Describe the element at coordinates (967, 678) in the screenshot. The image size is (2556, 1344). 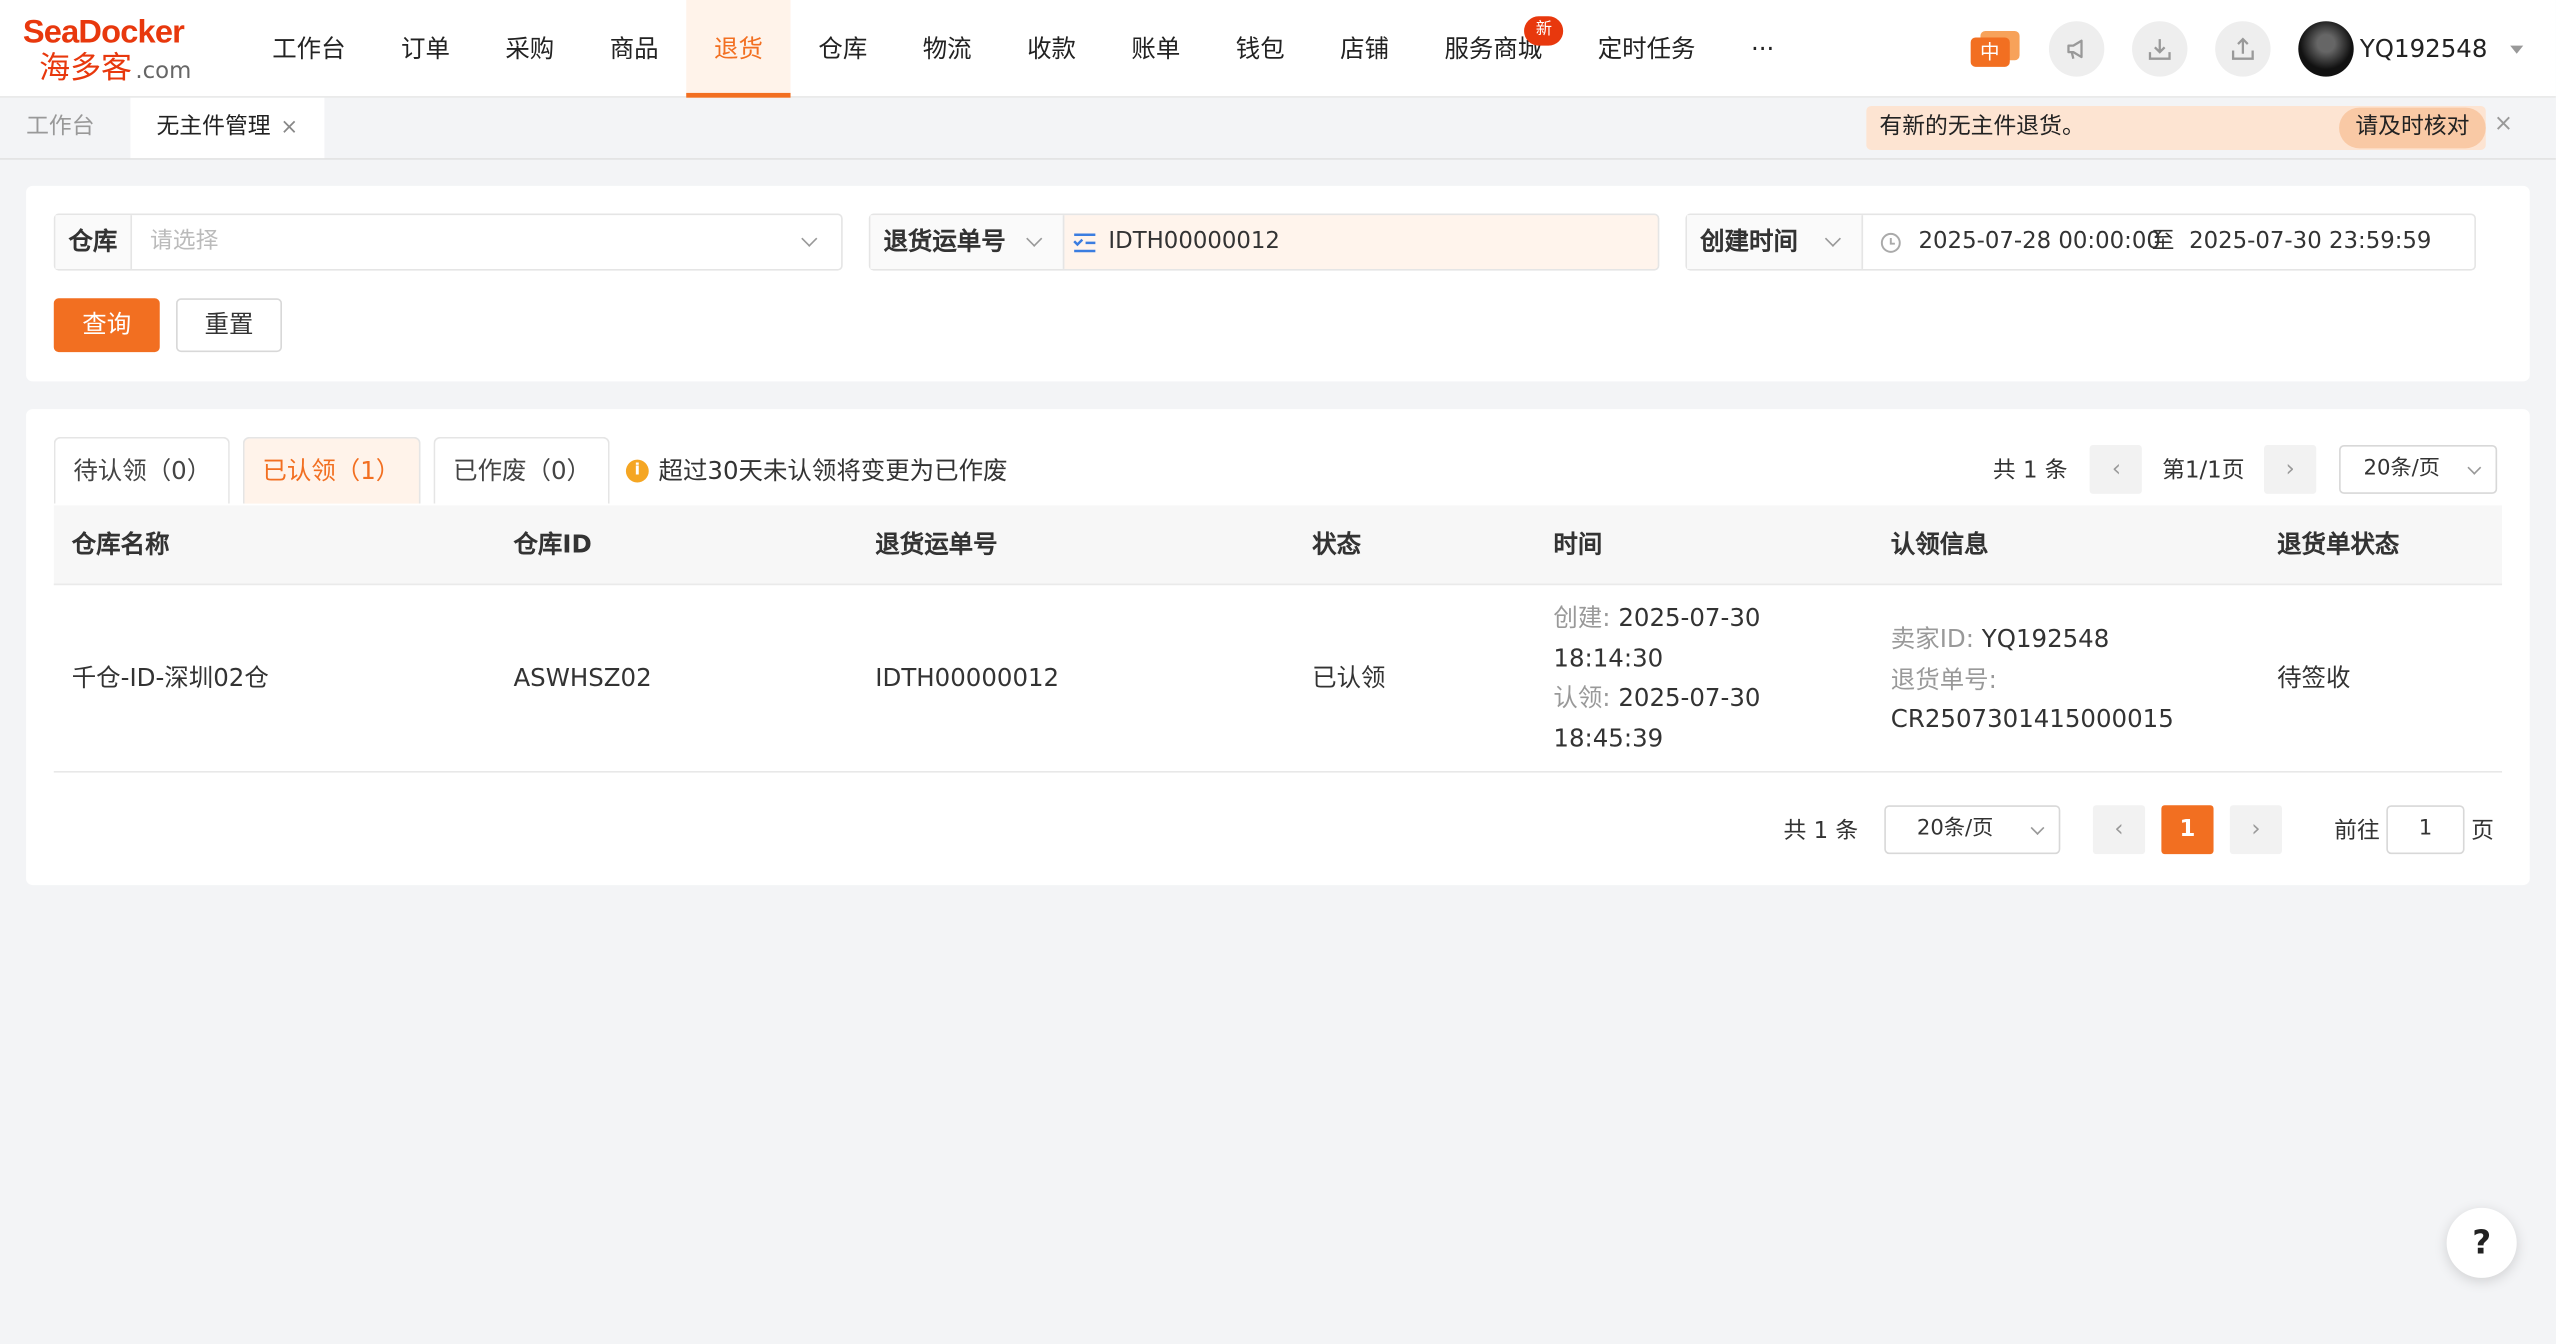
I see `cell-return-no: IDTH00000012` at that location.